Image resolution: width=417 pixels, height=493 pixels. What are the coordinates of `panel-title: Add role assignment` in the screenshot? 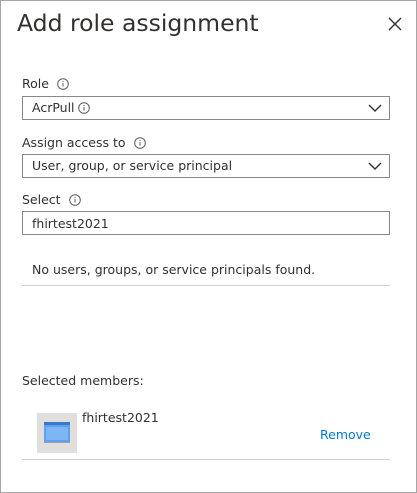 It's located at (138, 23).